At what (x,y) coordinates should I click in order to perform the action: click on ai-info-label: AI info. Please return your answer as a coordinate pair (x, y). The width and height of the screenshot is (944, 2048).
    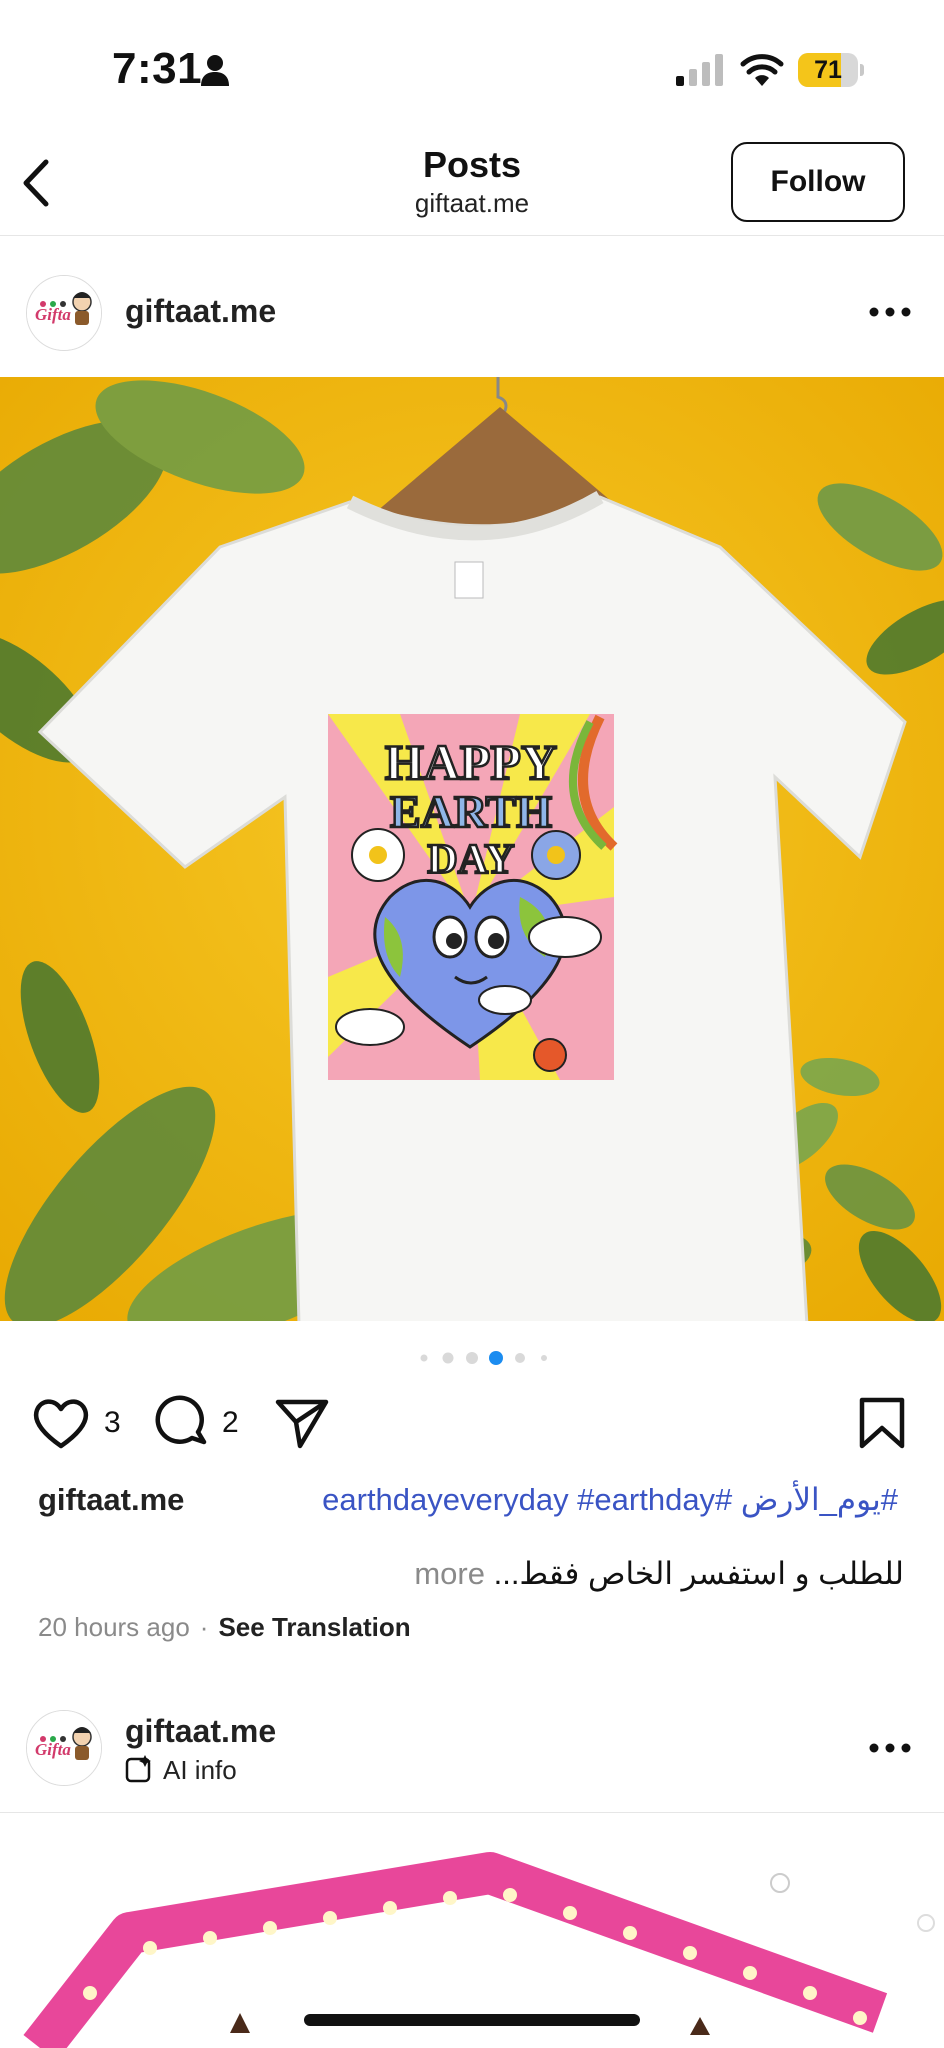
    Looking at the image, I should click on (200, 1770).